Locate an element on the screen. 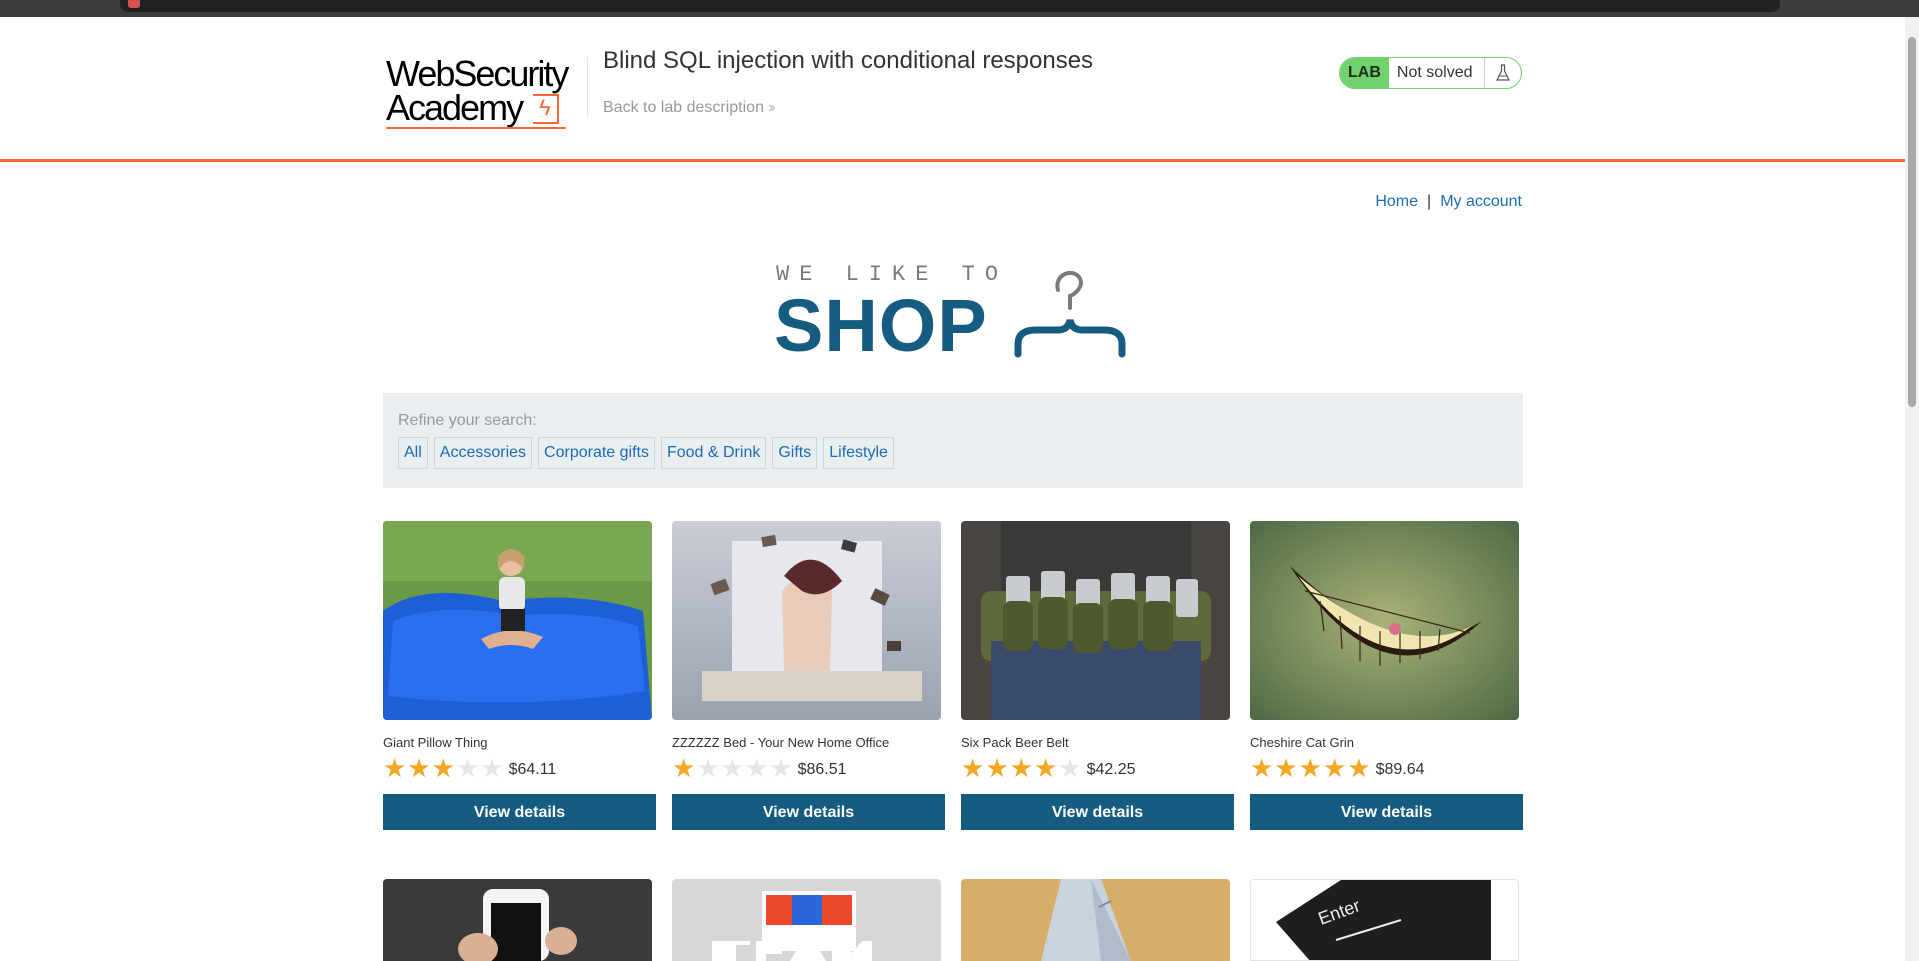  category-lifestyle: Lifestyle is located at coordinates (858, 453).